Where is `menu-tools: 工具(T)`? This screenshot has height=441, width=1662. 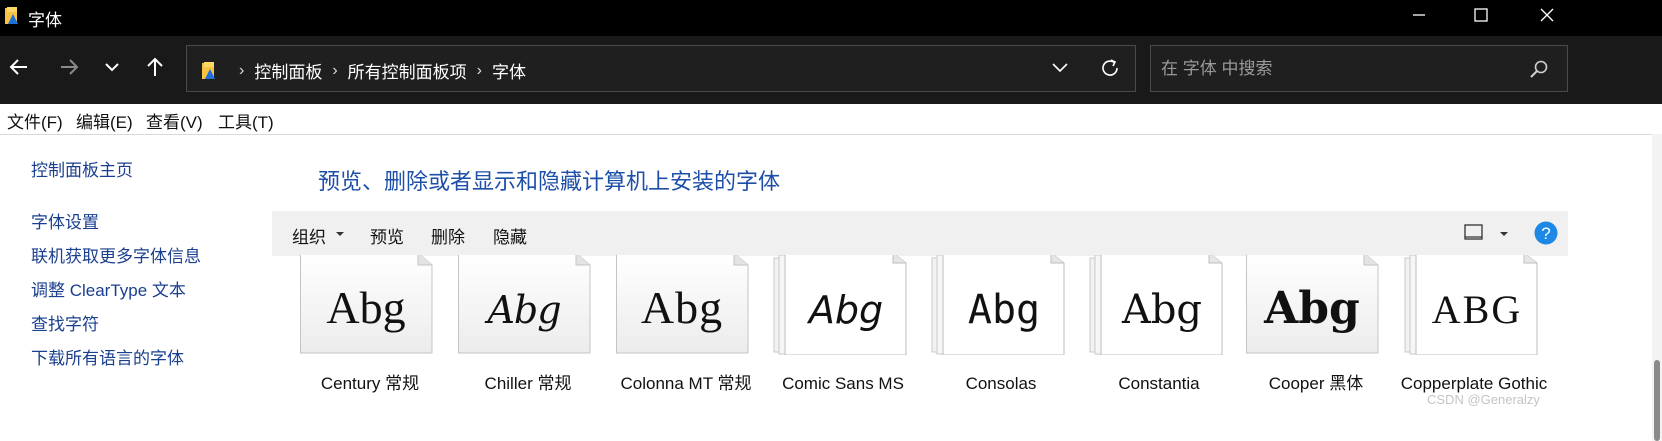 menu-tools: 工具(T) is located at coordinates (246, 120).